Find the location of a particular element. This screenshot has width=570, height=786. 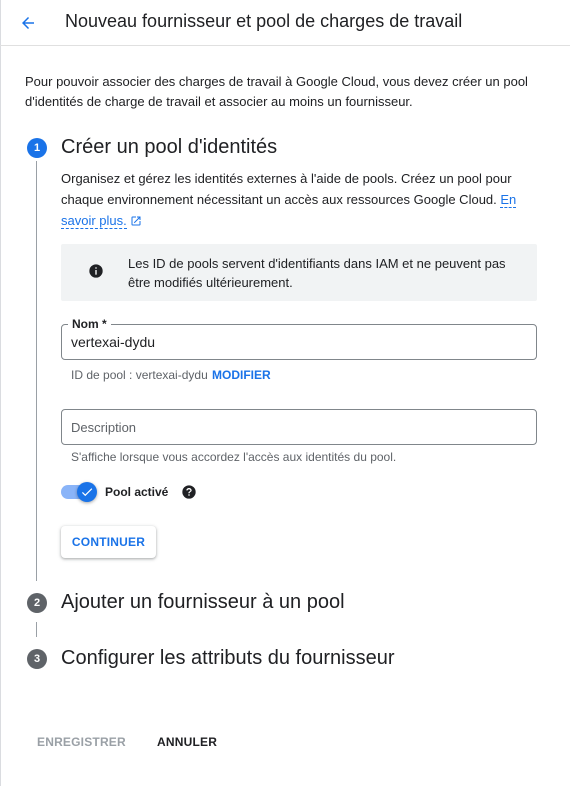

pool-enabled-toggle is located at coordinates (79, 492).